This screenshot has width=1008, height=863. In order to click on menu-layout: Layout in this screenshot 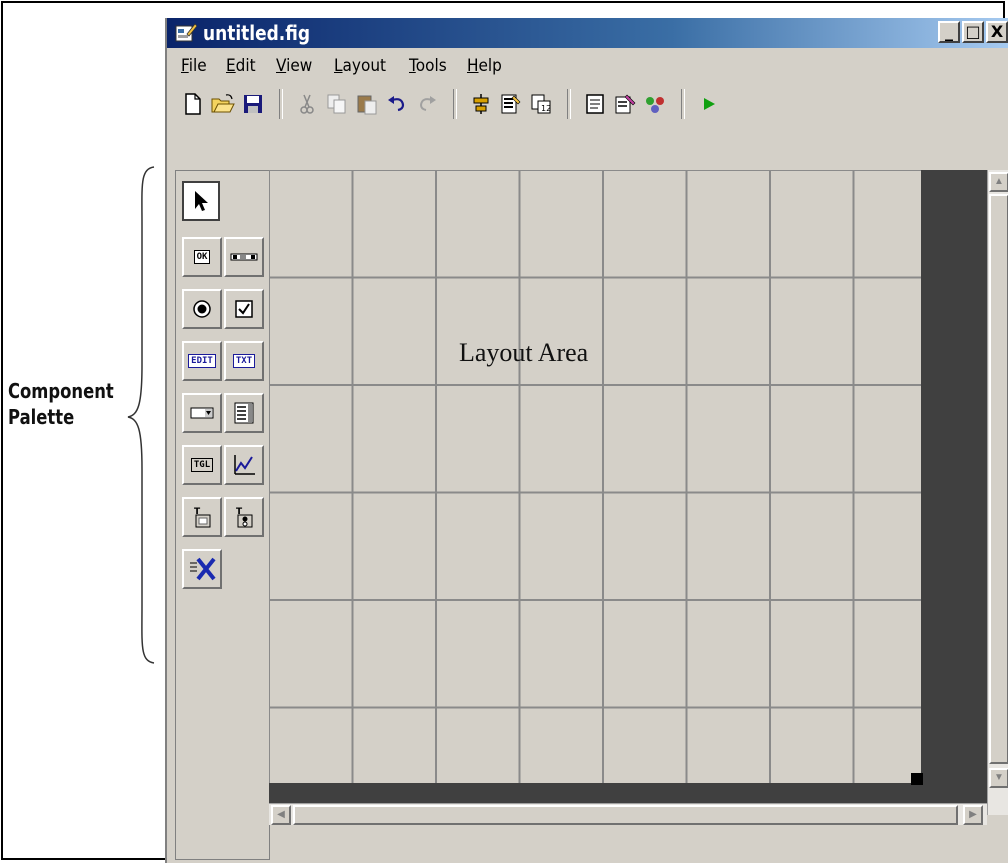, I will do `click(360, 66)`.